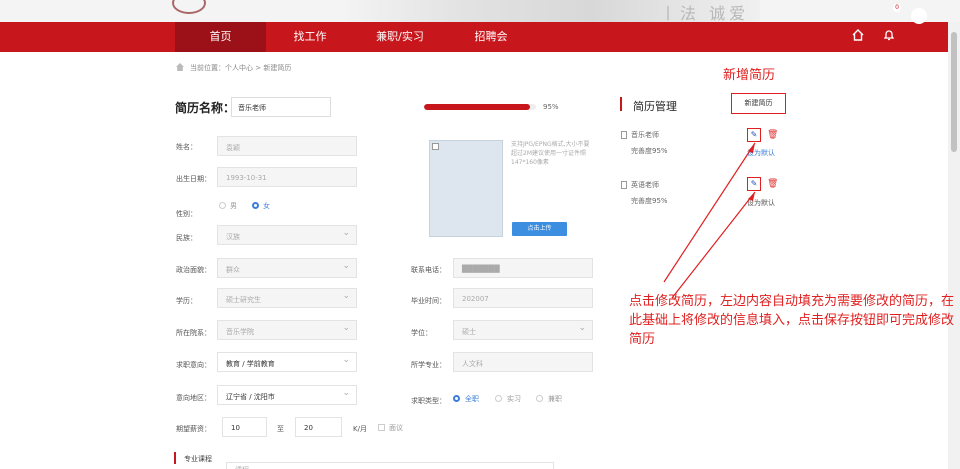 This screenshot has height=469, width=960. What do you see at coordinates (435, 146) in the screenshot?
I see `broken-image-icon` at bounding box center [435, 146].